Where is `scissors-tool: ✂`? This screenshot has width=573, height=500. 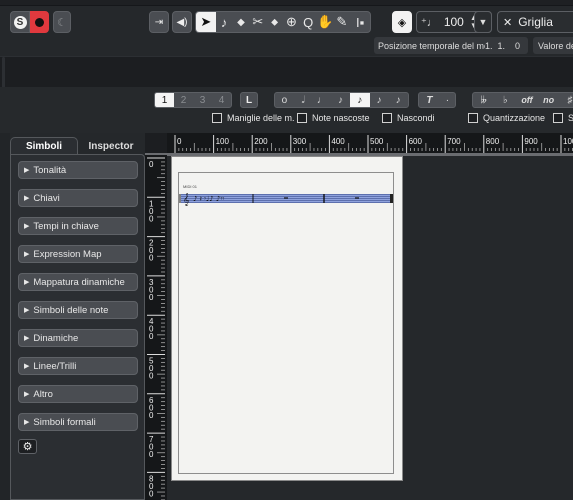 scissors-tool: ✂ is located at coordinates (257, 22).